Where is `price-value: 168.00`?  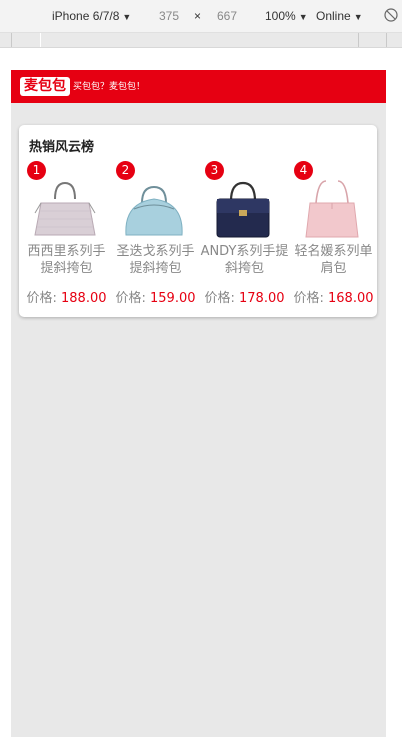
price-value: 168.00 is located at coordinates (351, 298).